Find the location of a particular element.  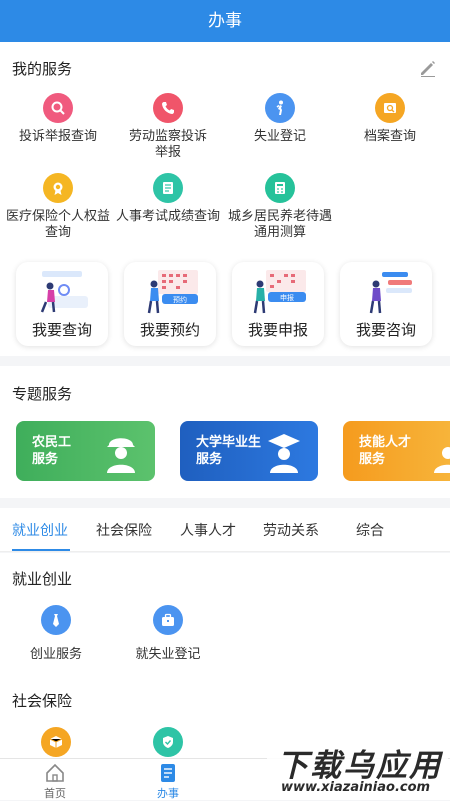

quick-action-declare: 申报 我要申报 is located at coordinates (278, 304).